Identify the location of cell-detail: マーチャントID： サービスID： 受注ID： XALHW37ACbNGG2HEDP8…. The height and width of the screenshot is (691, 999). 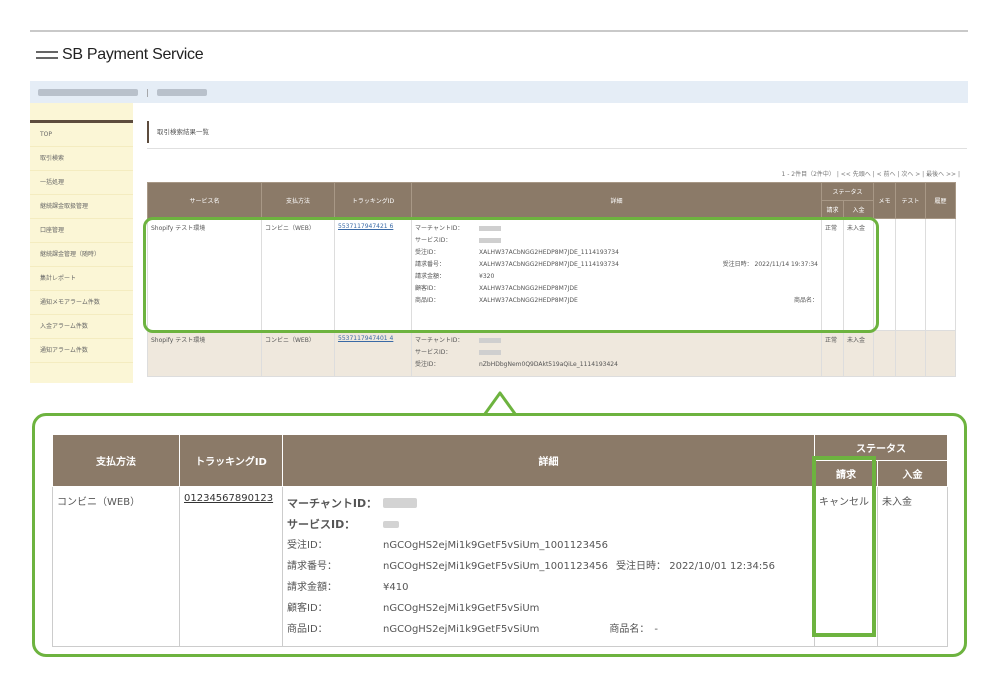
(616, 274).